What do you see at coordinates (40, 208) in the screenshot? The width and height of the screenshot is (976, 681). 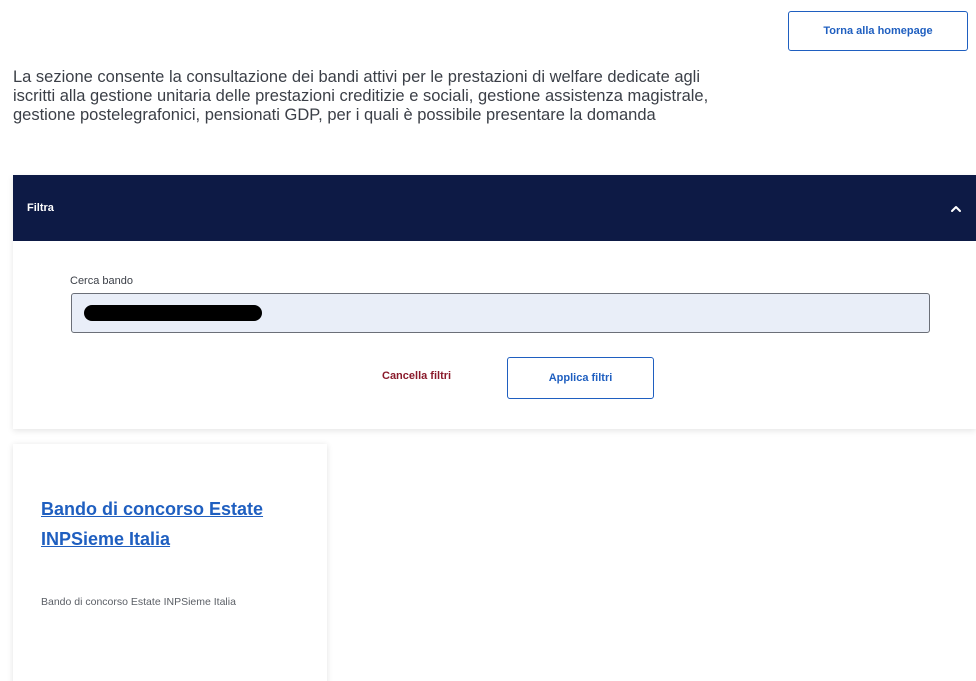 I see `filter-title: Filtra` at bounding box center [40, 208].